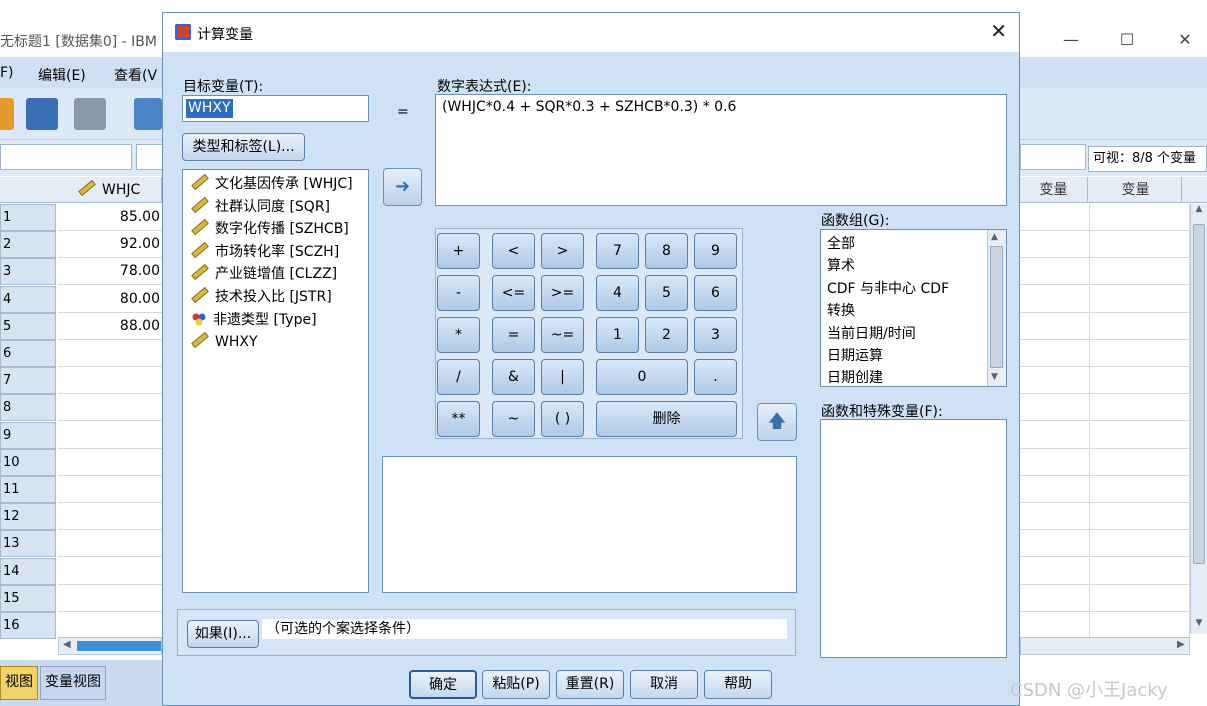  Describe the element at coordinates (28, 517) in the screenshot. I see `row-number: 12` at that location.